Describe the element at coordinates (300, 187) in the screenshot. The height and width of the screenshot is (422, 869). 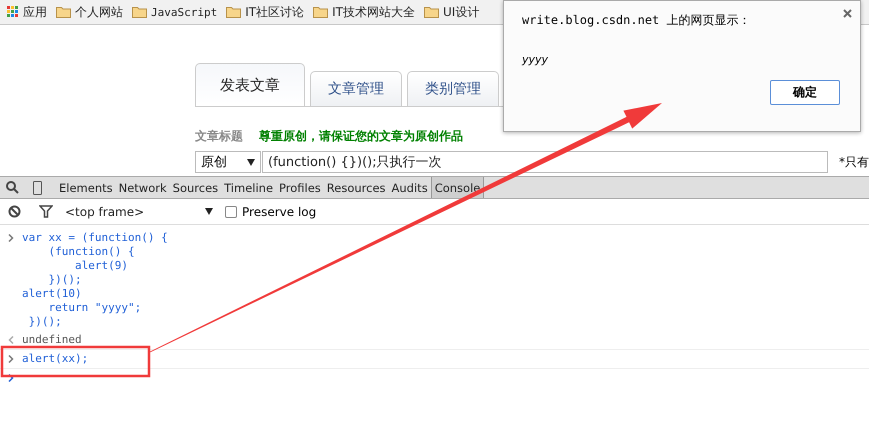
I see `devtools-tab: Profiles` at that location.